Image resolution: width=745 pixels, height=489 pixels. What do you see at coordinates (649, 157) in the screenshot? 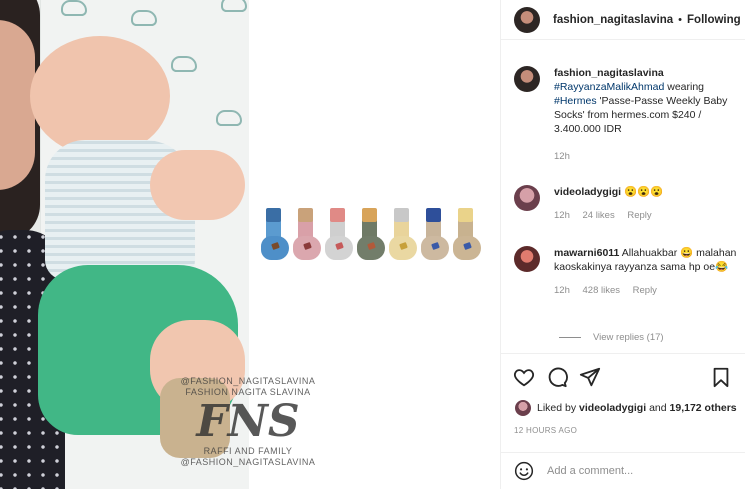
I see `caption-meta: 12h` at bounding box center [649, 157].